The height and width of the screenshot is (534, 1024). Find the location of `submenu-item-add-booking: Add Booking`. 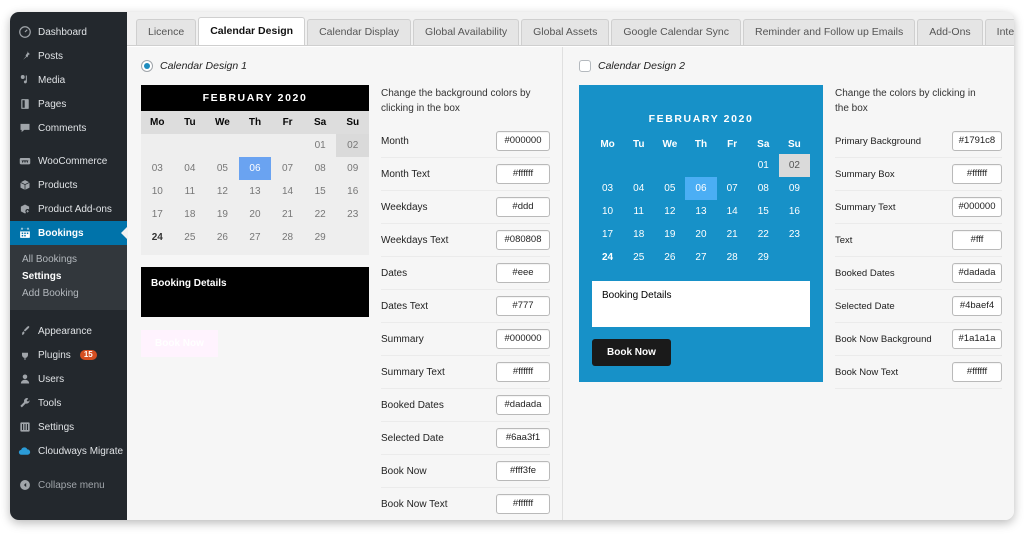

submenu-item-add-booking: Add Booking is located at coordinates (68, 293).